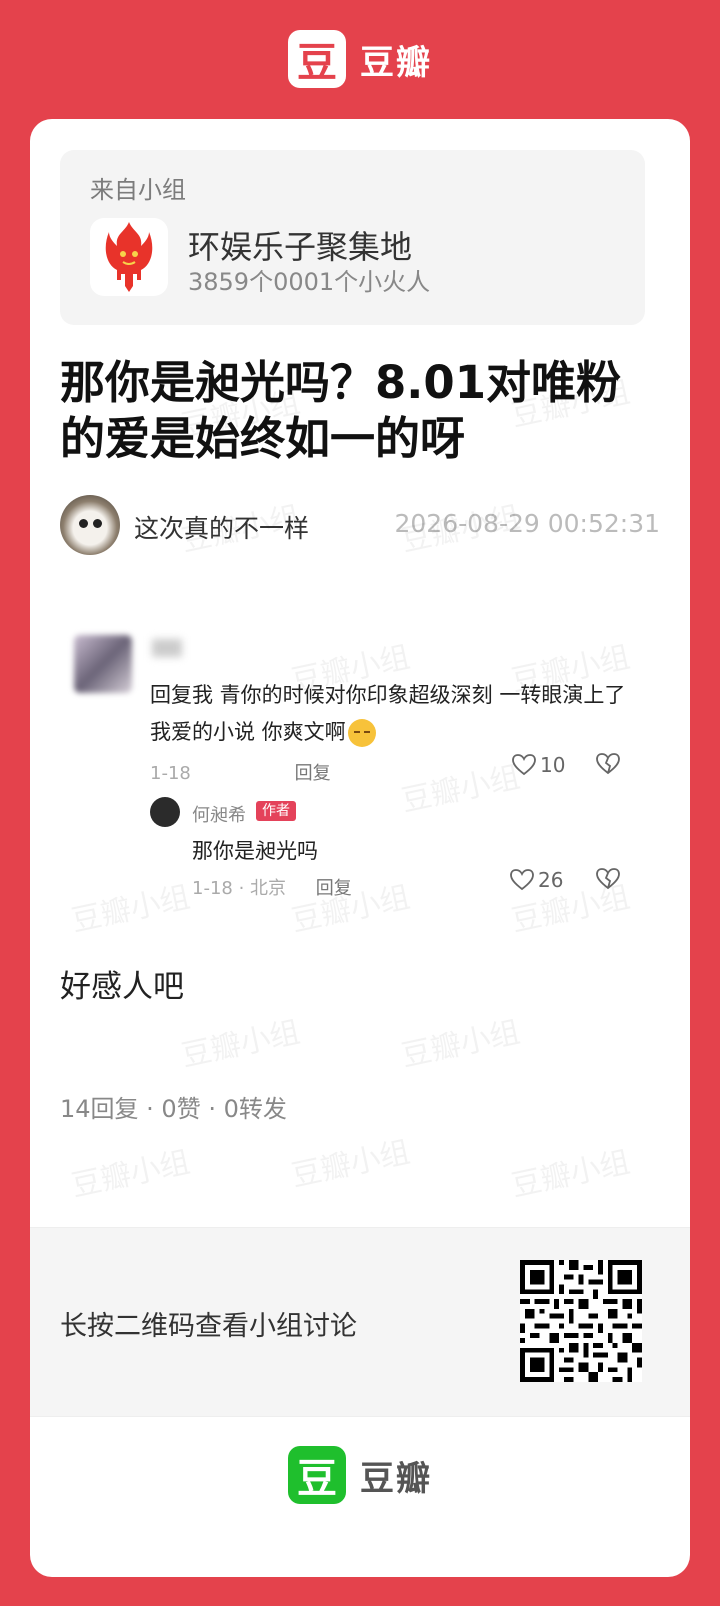 The height and width of the screenshot is (1606, 720). I want to click on flame-icon, so click(129, 257).